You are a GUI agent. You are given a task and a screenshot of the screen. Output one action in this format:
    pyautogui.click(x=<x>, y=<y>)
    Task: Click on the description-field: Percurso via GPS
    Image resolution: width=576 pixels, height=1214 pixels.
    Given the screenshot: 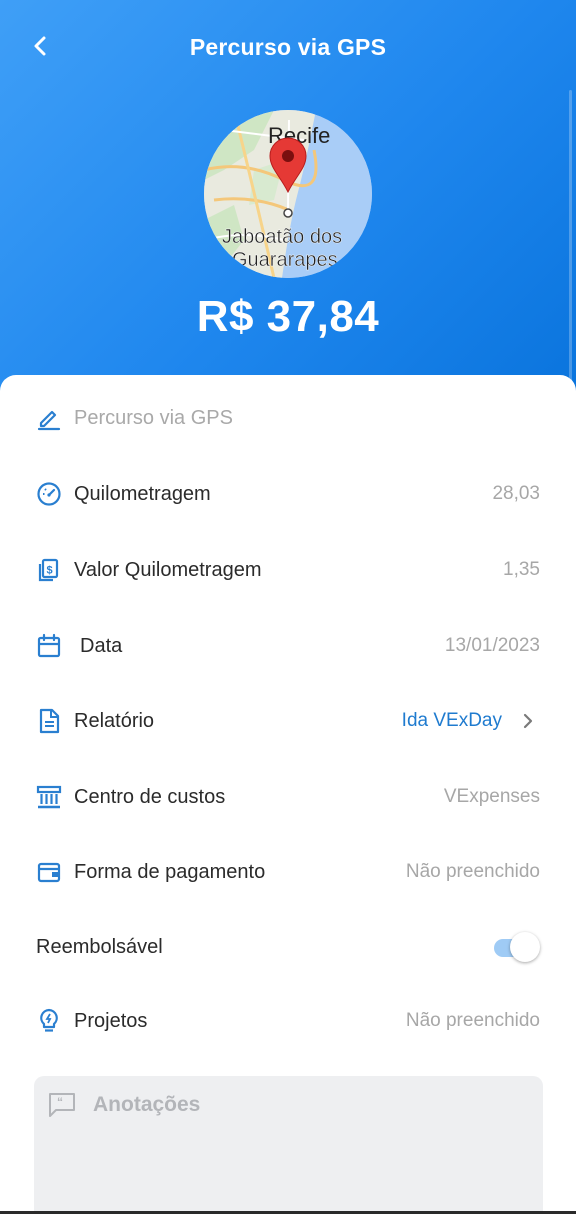 What is the action you would take?
    pyautogui.click(x=153, y=418)
    